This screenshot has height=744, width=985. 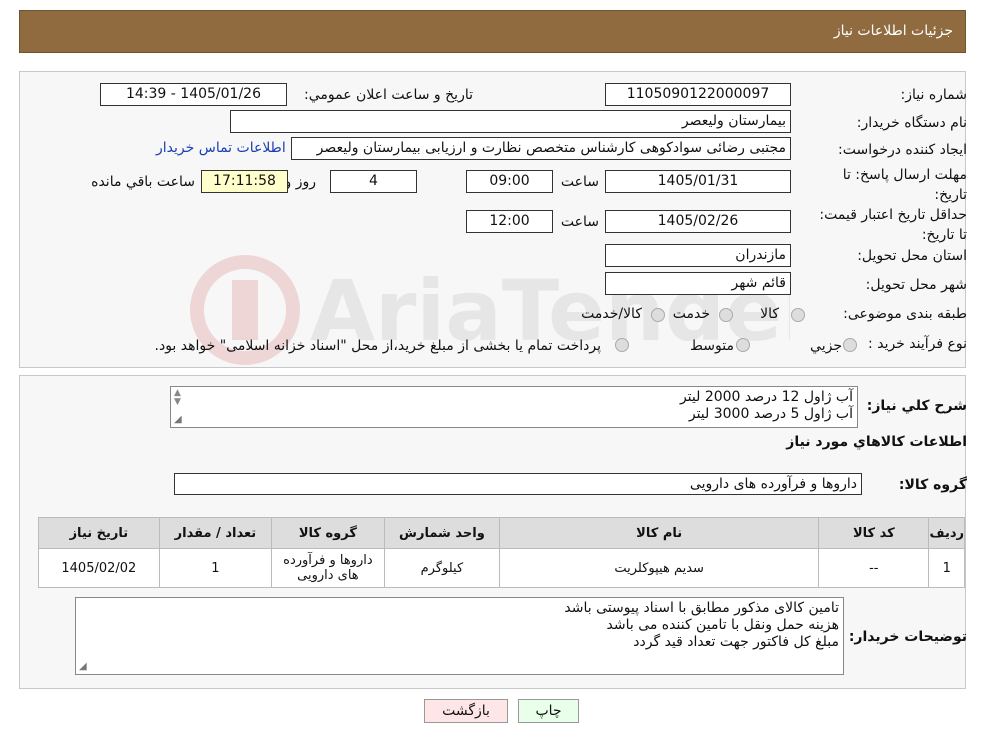 What do you see at coordinates (902, 150) in the screenshot?
I see `creator-label: ایجاد کننده درخواست:` at bounding box center [902, 150].